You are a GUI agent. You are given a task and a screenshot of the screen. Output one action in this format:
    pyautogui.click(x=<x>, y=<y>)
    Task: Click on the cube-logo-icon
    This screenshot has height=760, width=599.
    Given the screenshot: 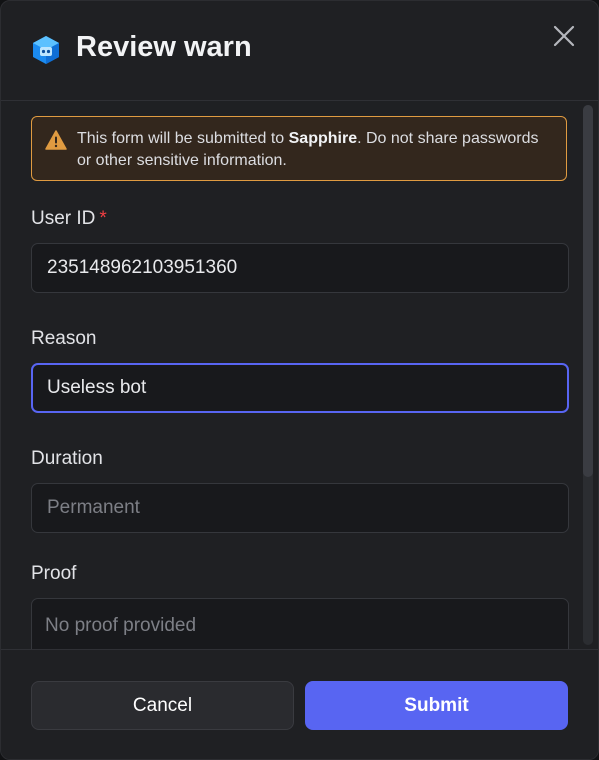 What is the action you would take?
    pyautogui.click(x=46, y=50)
    